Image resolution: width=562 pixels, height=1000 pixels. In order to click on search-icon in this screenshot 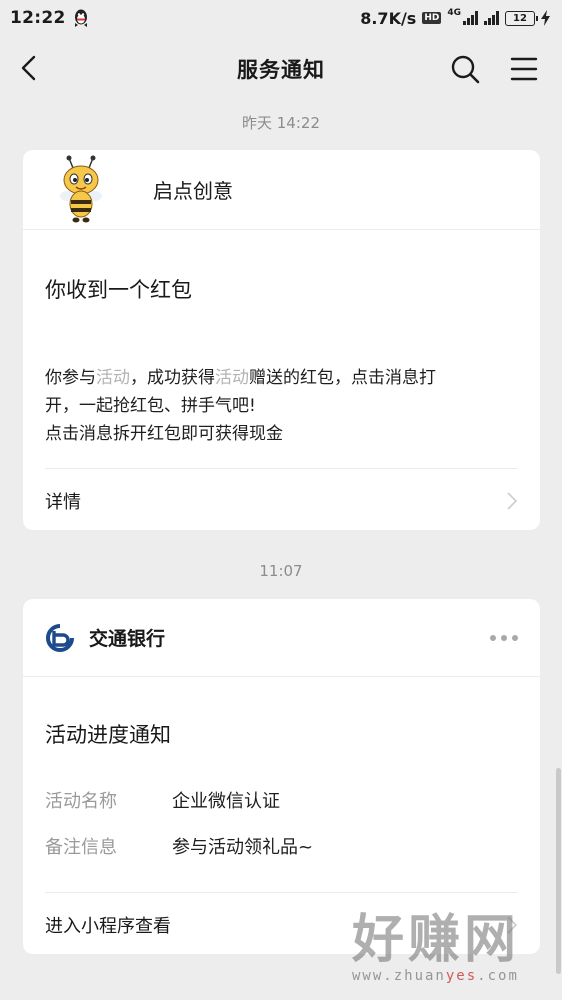, I will do `click(465, 69)`.